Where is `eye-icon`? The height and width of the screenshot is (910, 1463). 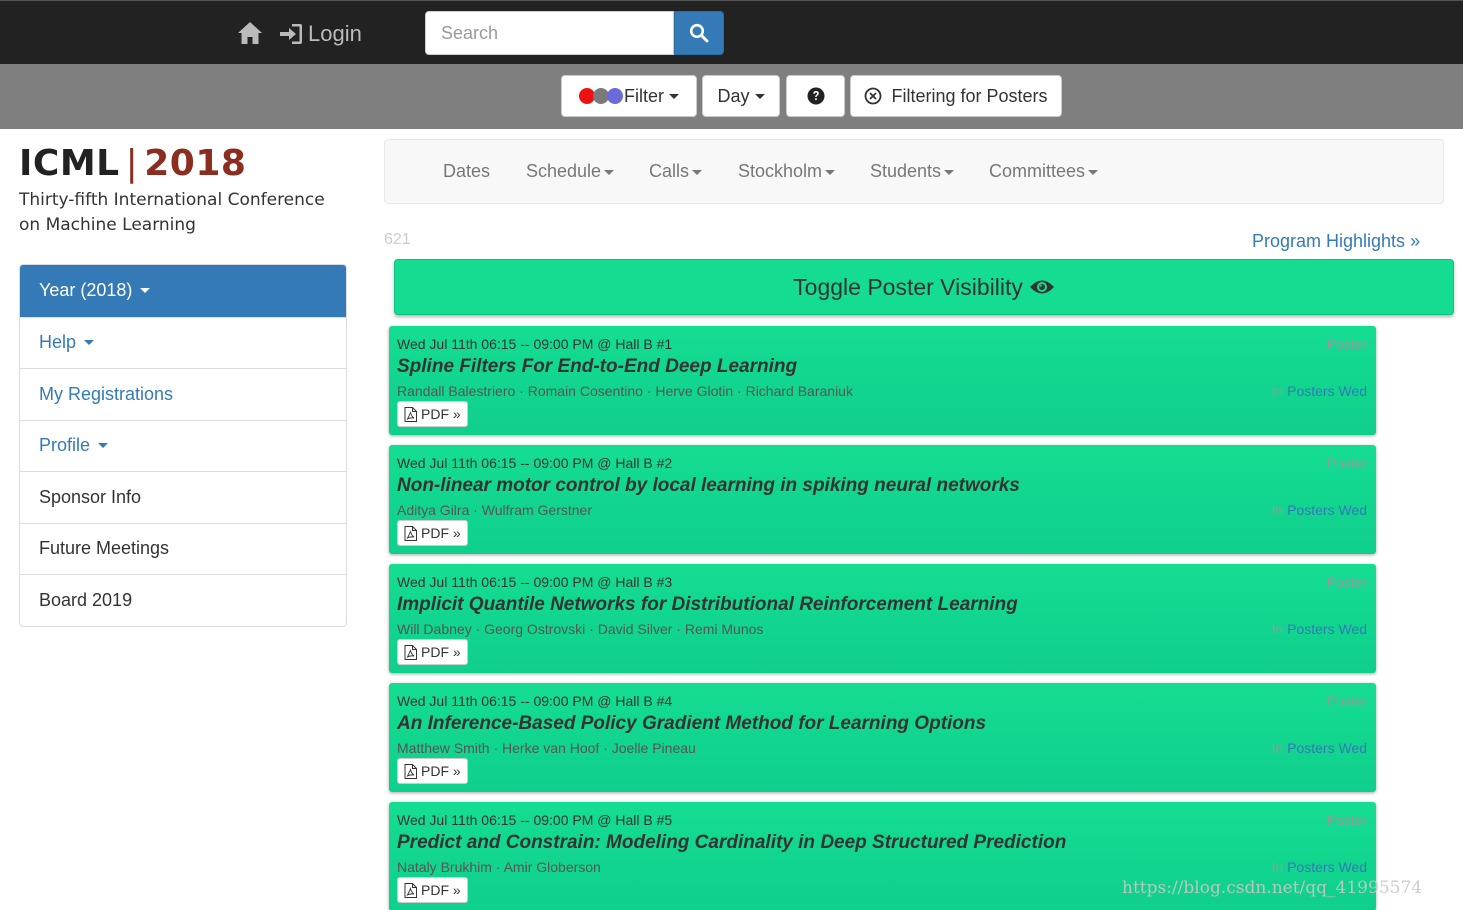
eye-icon is located at coordinates (1041, 287).